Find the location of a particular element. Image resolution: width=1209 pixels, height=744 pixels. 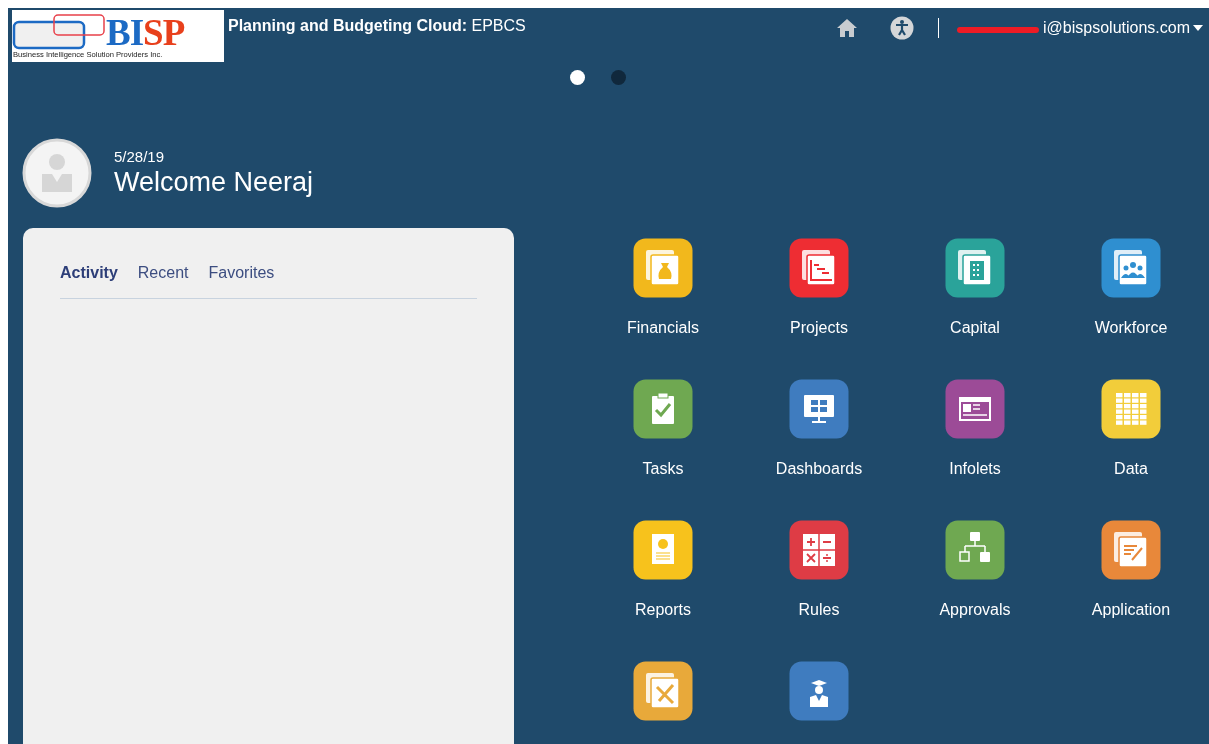

logo-shapes-icon is located at coordinates (59, 32).